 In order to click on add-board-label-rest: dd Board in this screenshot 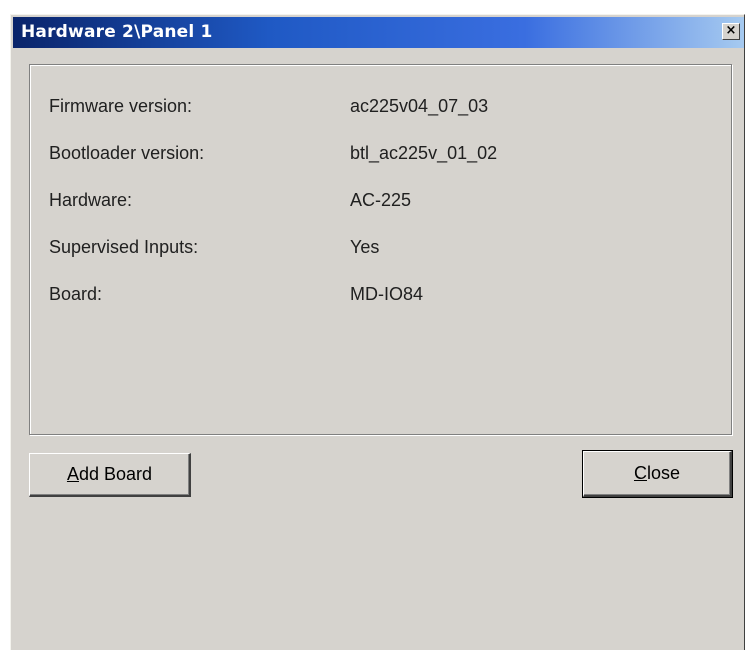, I will do `click(115, 474)`.